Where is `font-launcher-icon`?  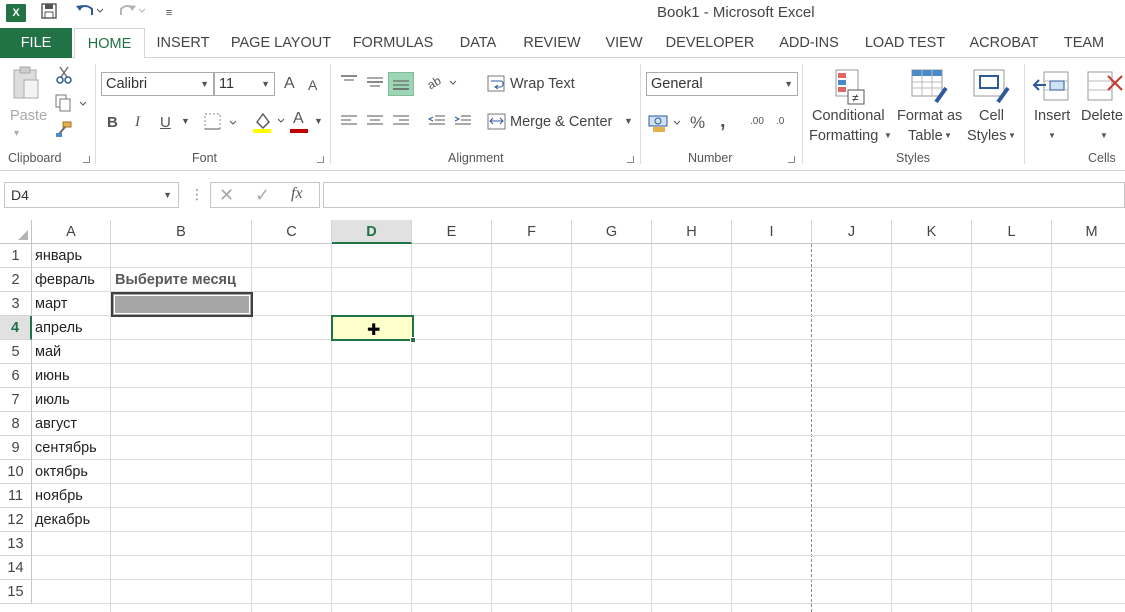 font-launcher-icon is located at coordinates (320, 159).